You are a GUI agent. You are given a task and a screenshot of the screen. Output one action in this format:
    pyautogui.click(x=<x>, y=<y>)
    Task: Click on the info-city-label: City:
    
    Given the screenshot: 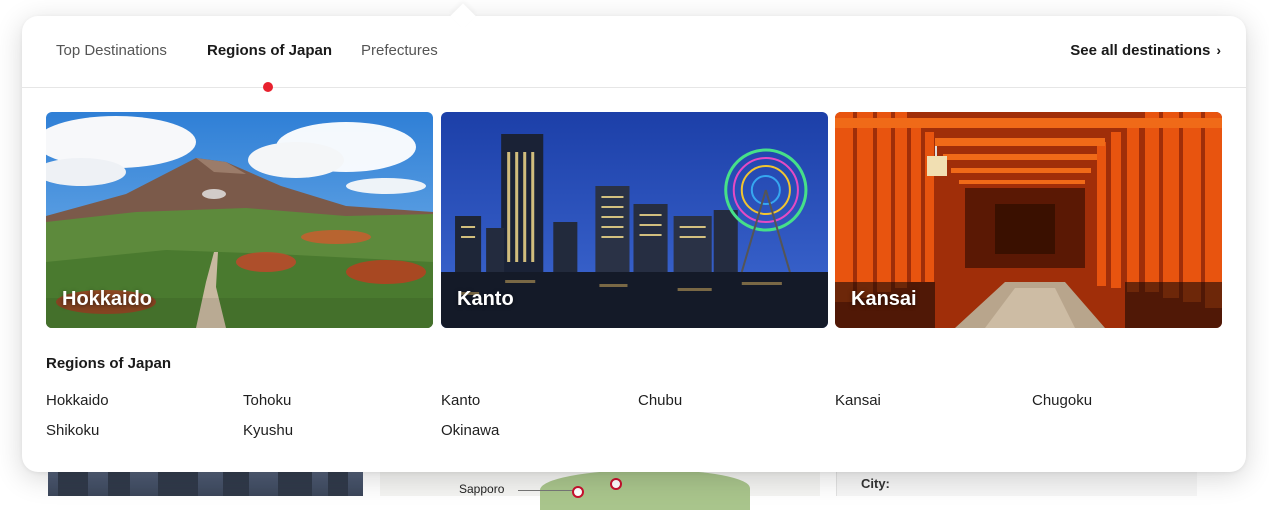 What is the action you would take?
    pyautogui.click(x=875, y=483)
    